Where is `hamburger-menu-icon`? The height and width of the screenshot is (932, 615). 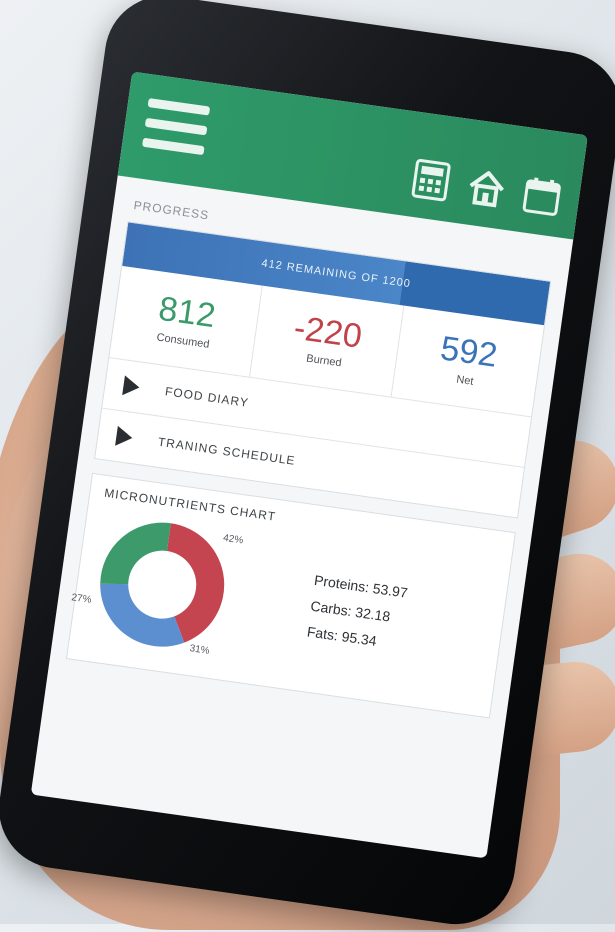 hamburger-menu-icon is located at coordinates (176, 127).